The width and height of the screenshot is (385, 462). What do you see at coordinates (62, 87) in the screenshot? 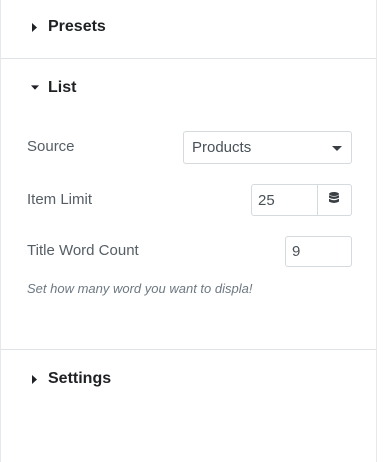
I see `section-list-title: List` at bounding box center [62, 87].